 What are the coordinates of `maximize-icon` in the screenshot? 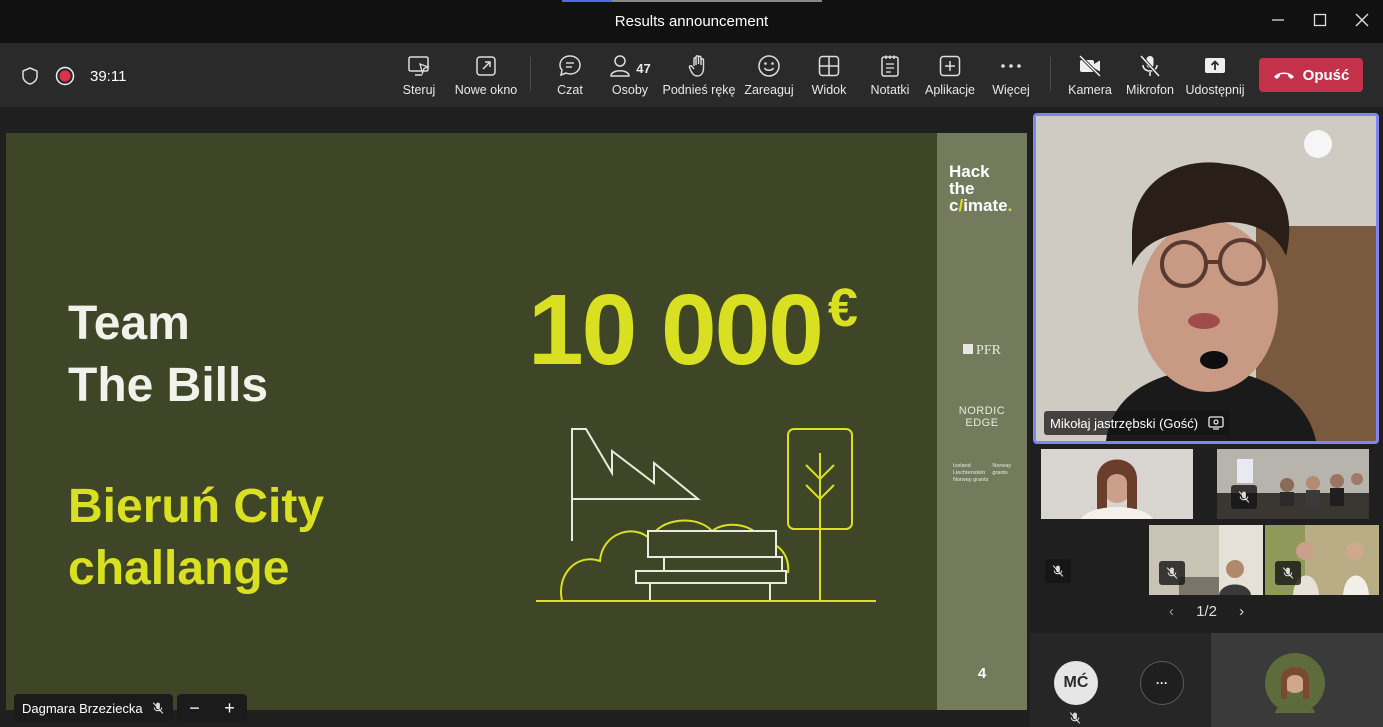 It's located at (1320, 20).